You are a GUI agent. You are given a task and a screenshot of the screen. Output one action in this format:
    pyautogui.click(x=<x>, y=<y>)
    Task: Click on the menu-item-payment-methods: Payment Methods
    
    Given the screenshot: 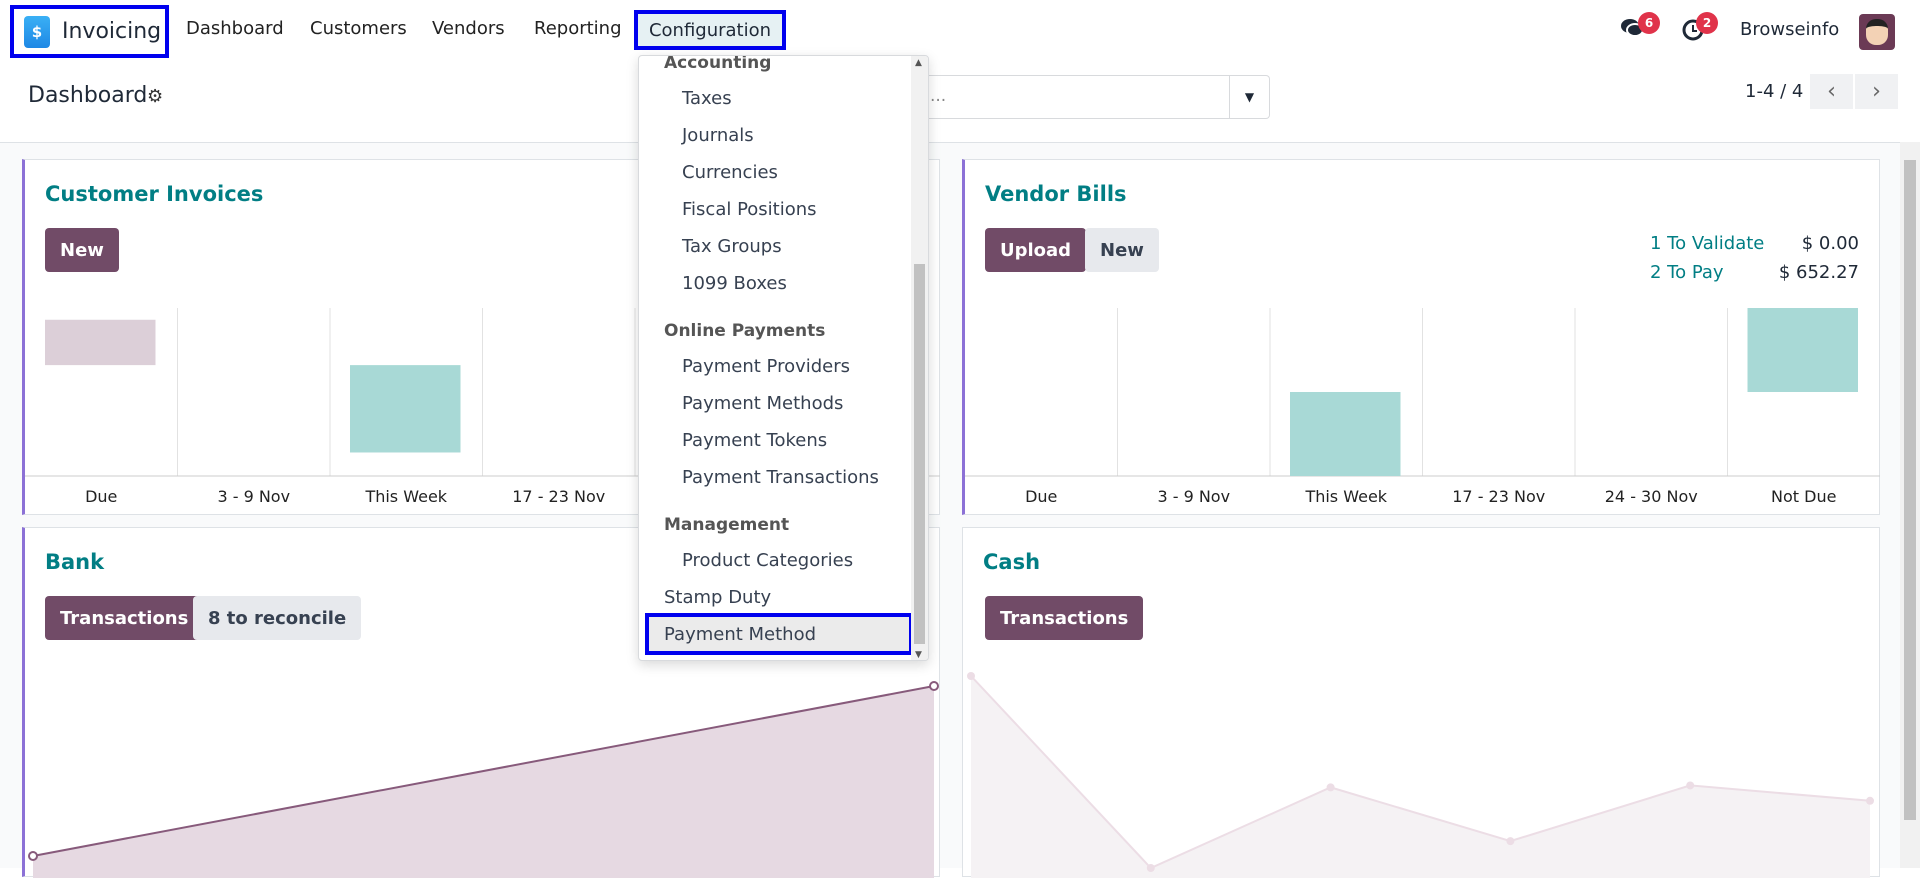 What is the action you would take?
    pyautogui.click(x=762, y=403)
    